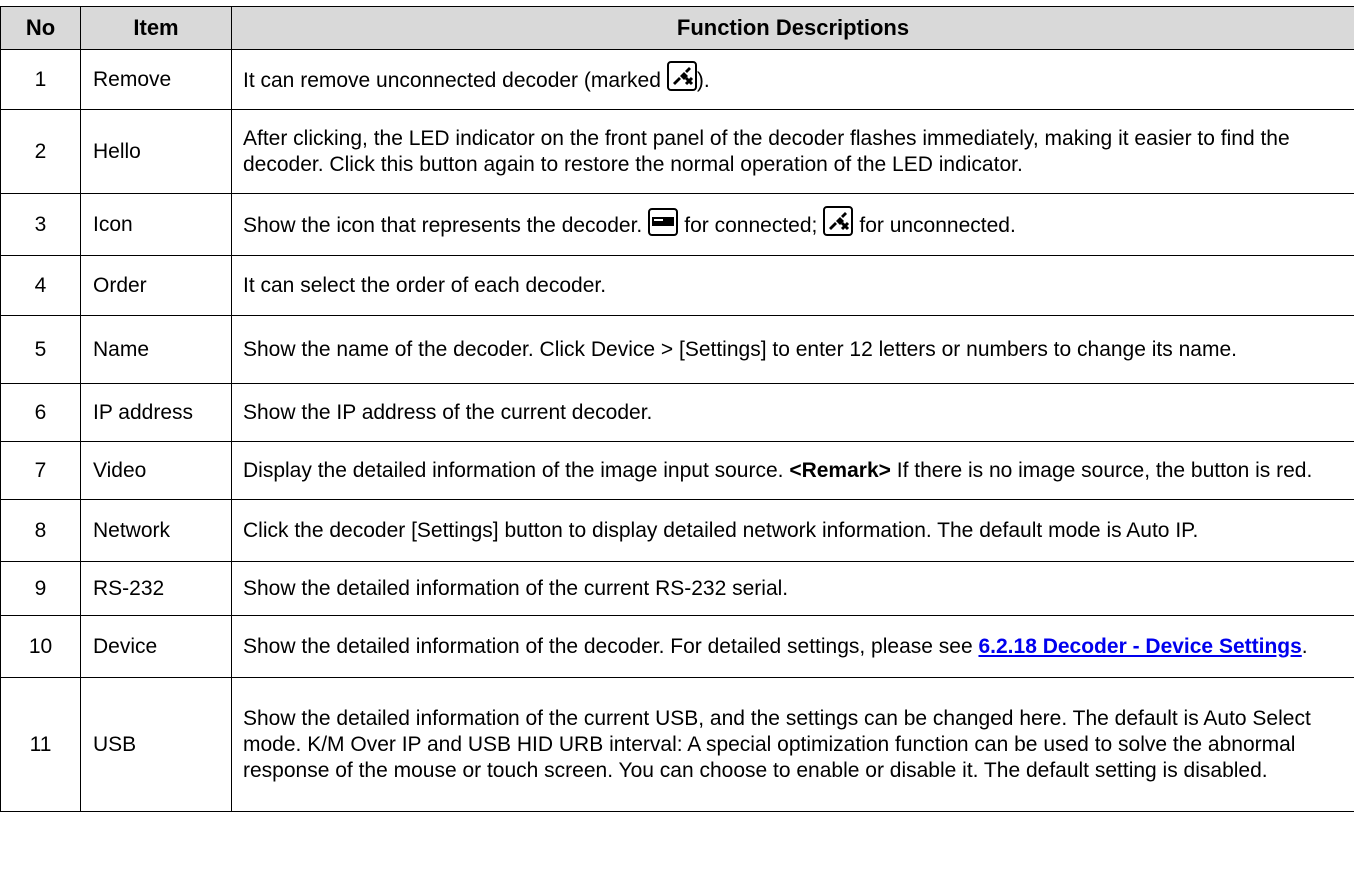 The width and height of the screenshot is (1354, 886). Describe the element at coordinates (156, 530) in the screenshot. I see `row-item: Network` at that location.